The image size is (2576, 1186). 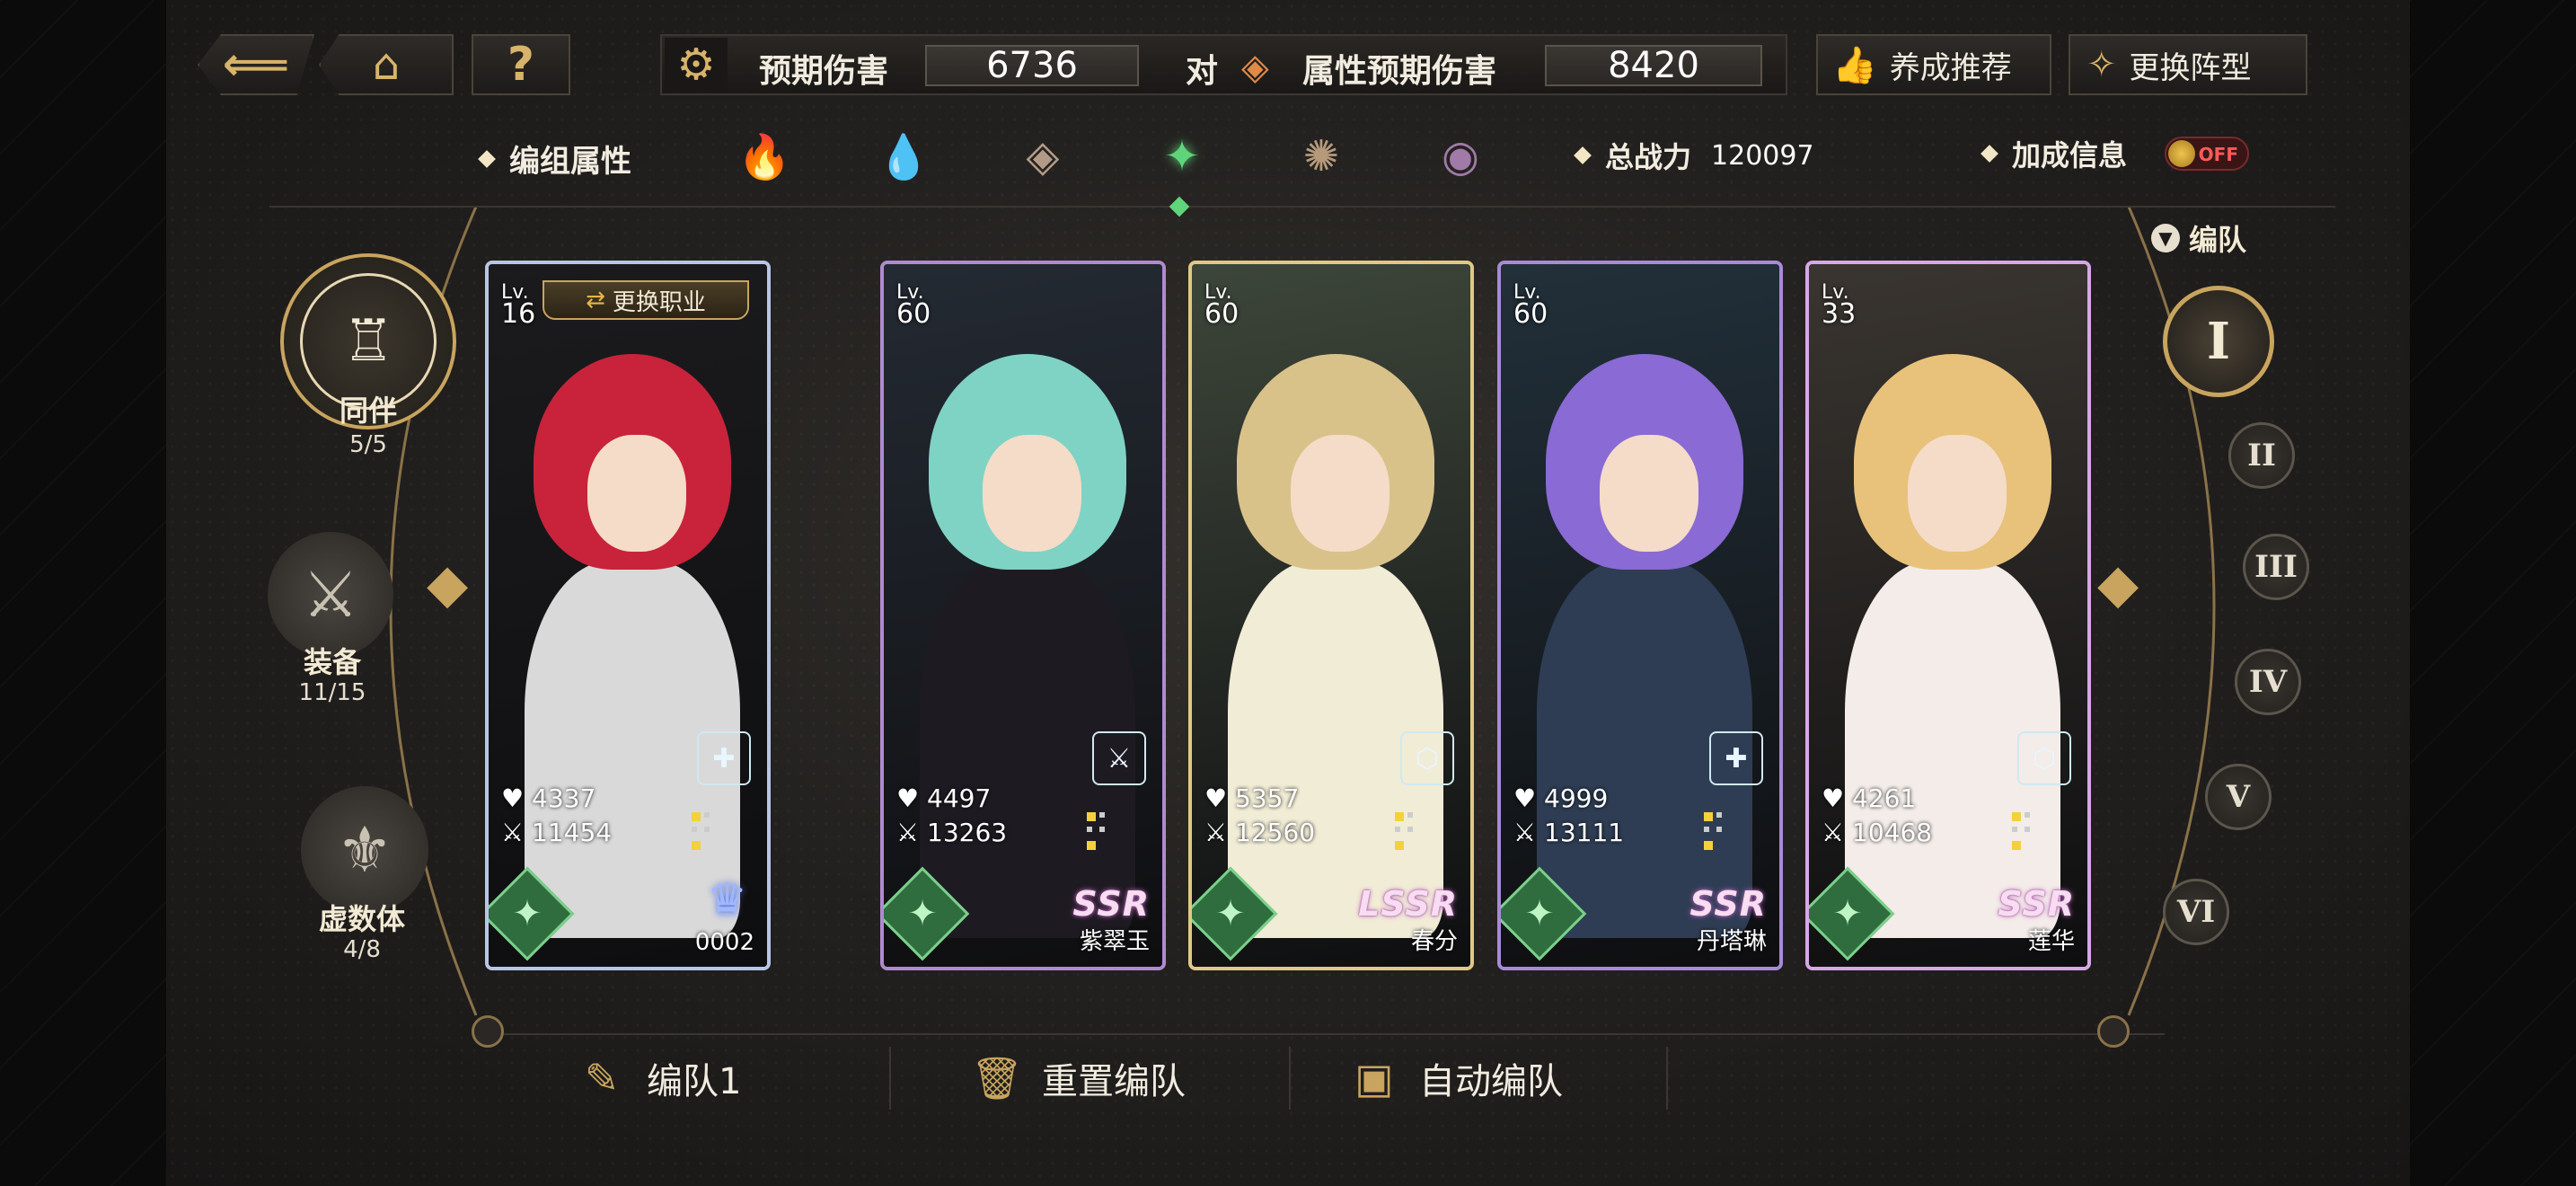 I want to click on virtual-label: 虚数体, so click(x=361, y=919).